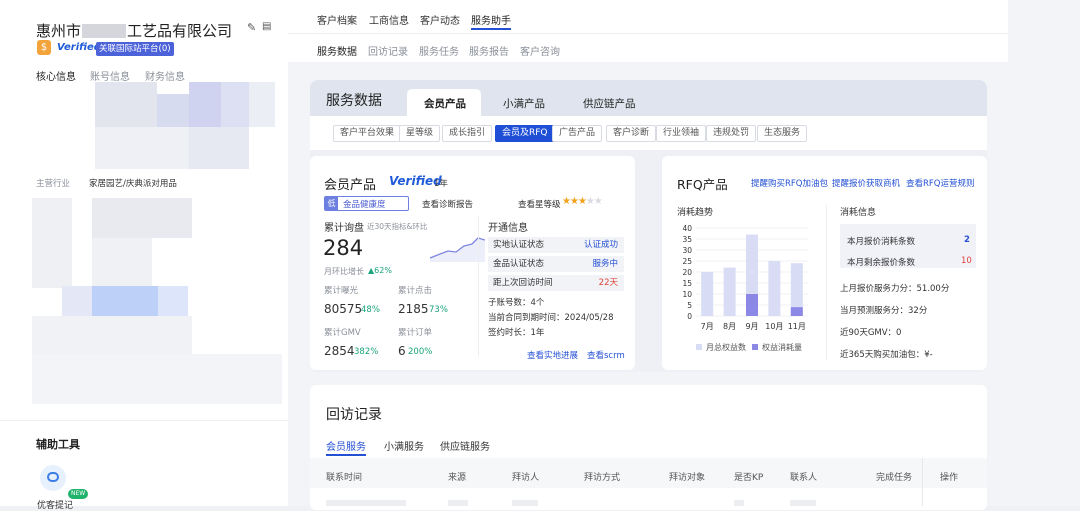 The height and width of the screenshot is (511, 1080). What do you see at coordinates (337, 50) in the screenshot?
I see `subnav-service-data: 服务数据` at bounding box center [337, 50].